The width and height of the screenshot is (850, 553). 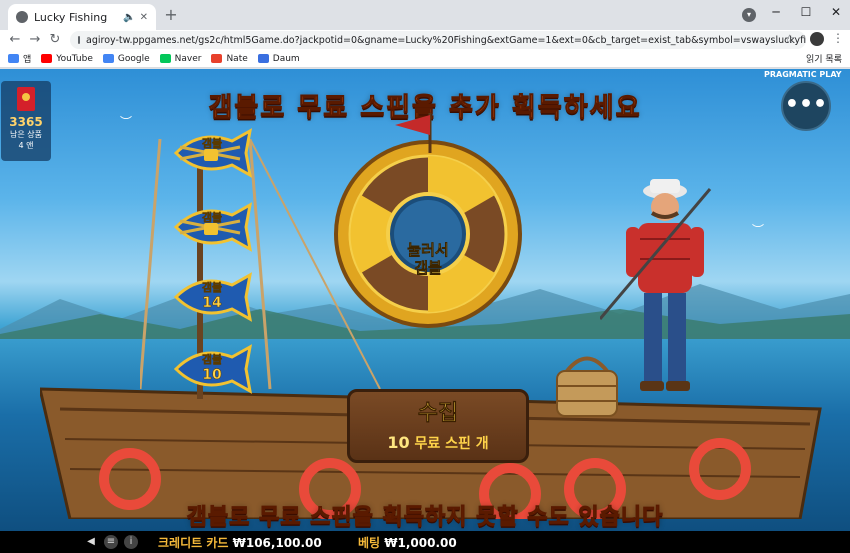 What do you see at coordinates (55, 40) in the screenshot?
I see `reload-icon: ↻` at bounding box center [55, 40].